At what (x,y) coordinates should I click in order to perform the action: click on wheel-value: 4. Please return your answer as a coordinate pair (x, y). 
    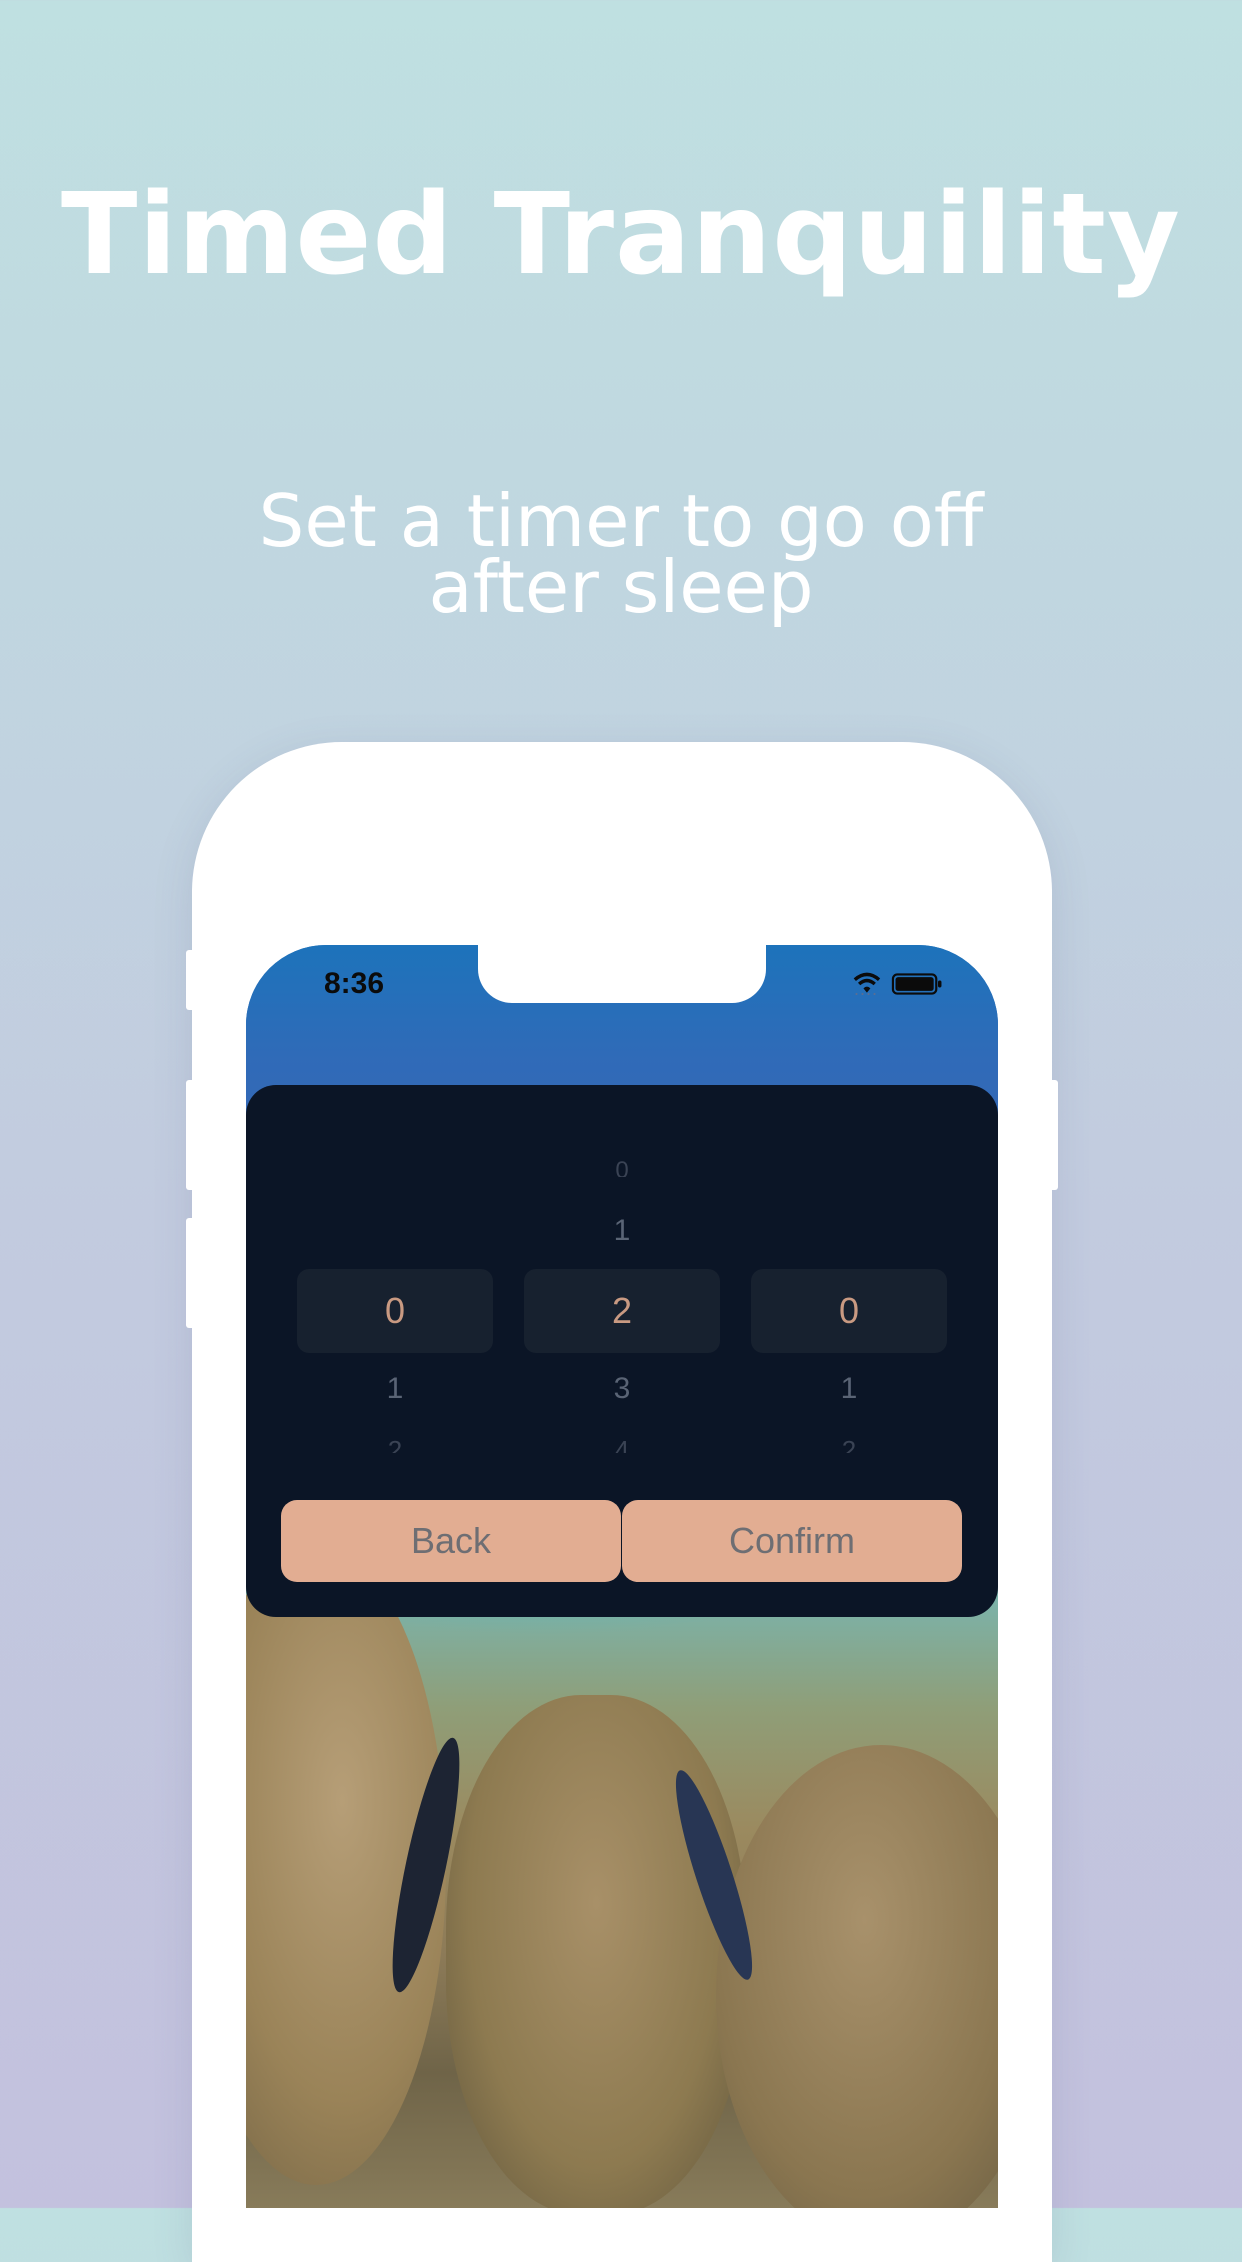
    Looking at the image, I should click on (622, 1444).